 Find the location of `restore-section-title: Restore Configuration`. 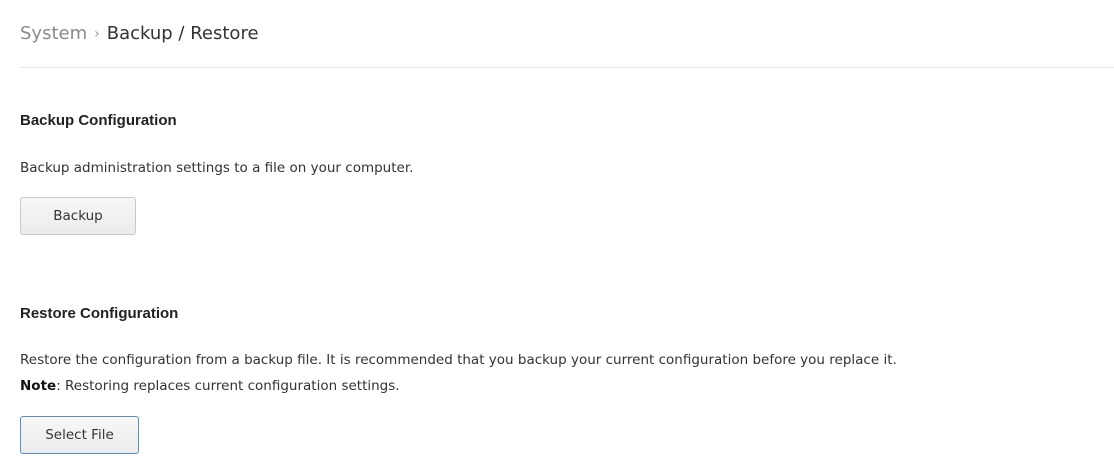

restore-section-title: Restore Configuration is located at coordinates (99, 313).